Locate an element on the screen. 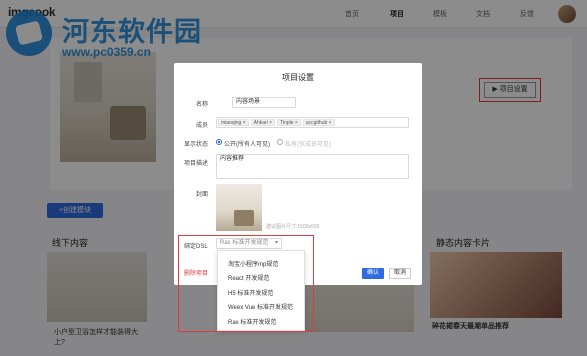  members-input: miaoqing × Ahkari × Tinple × accgithub × is located at coordinates (312, 122).